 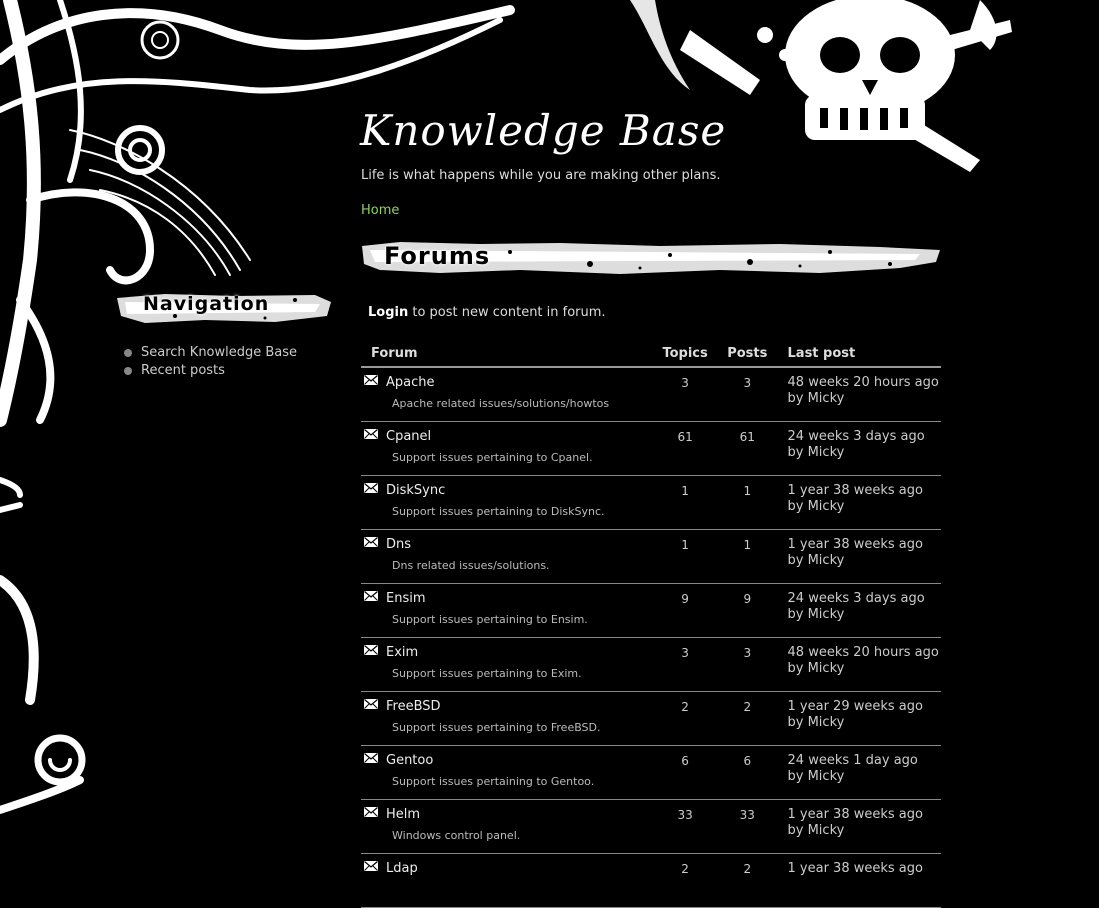 What do you see at coordinates (219, 353) in the screenshot?
I see `sidebar-item-label: Search Knowledge Base` at bounding box center [219, 353].